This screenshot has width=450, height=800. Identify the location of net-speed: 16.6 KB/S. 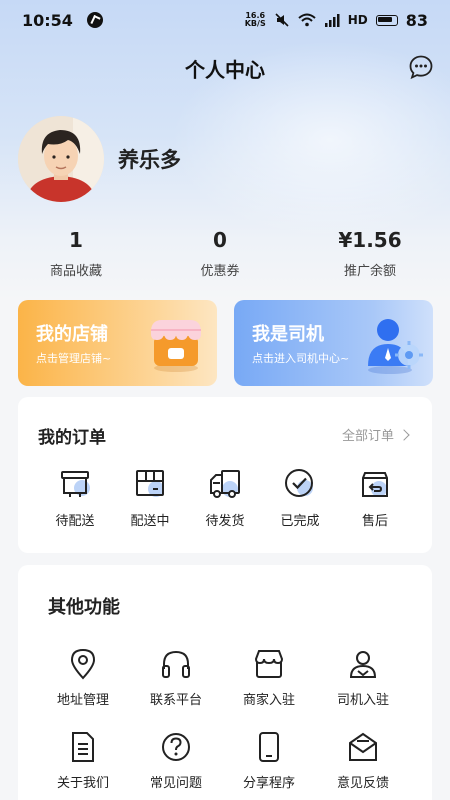
(255, 20).